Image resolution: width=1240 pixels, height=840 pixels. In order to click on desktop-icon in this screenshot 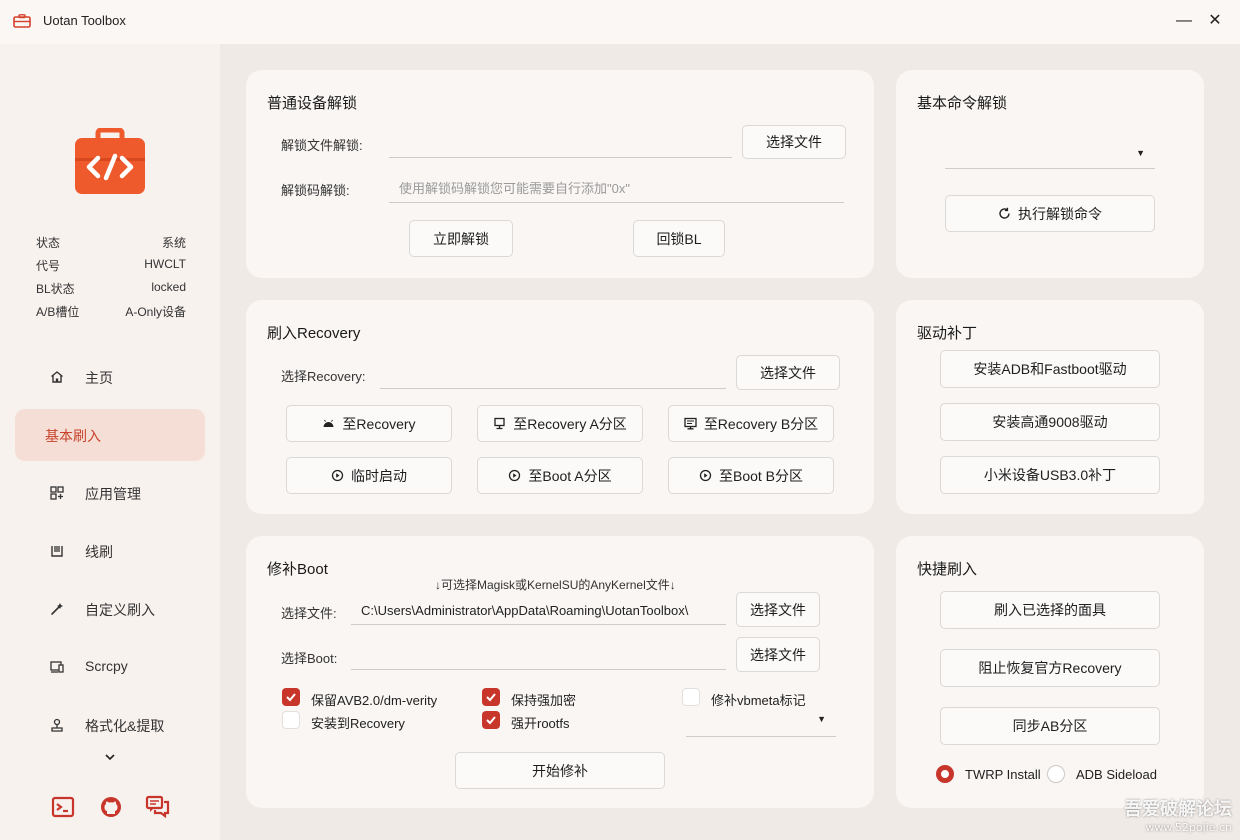, I will do `click(690, 423)`.